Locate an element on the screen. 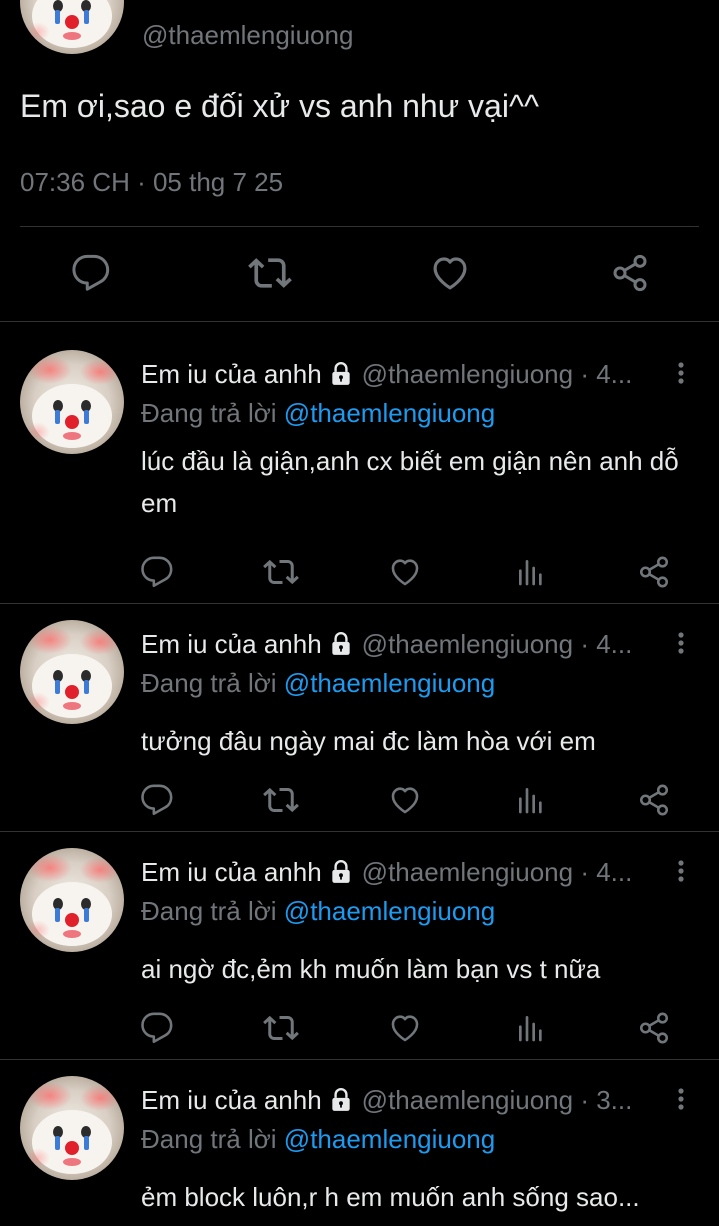 The width and height of the screenshot is (719, 1226). reply-text: tưởng đâu ngày mai đc làm hòa với em is located at coordinates (368, 741).